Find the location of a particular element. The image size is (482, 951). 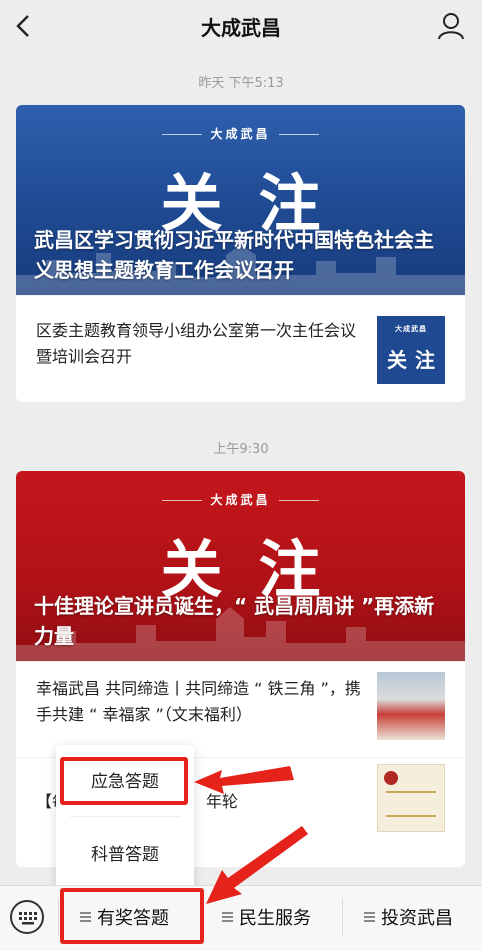

top-bar: 大成武昌 is located at coordinates (241, 28).